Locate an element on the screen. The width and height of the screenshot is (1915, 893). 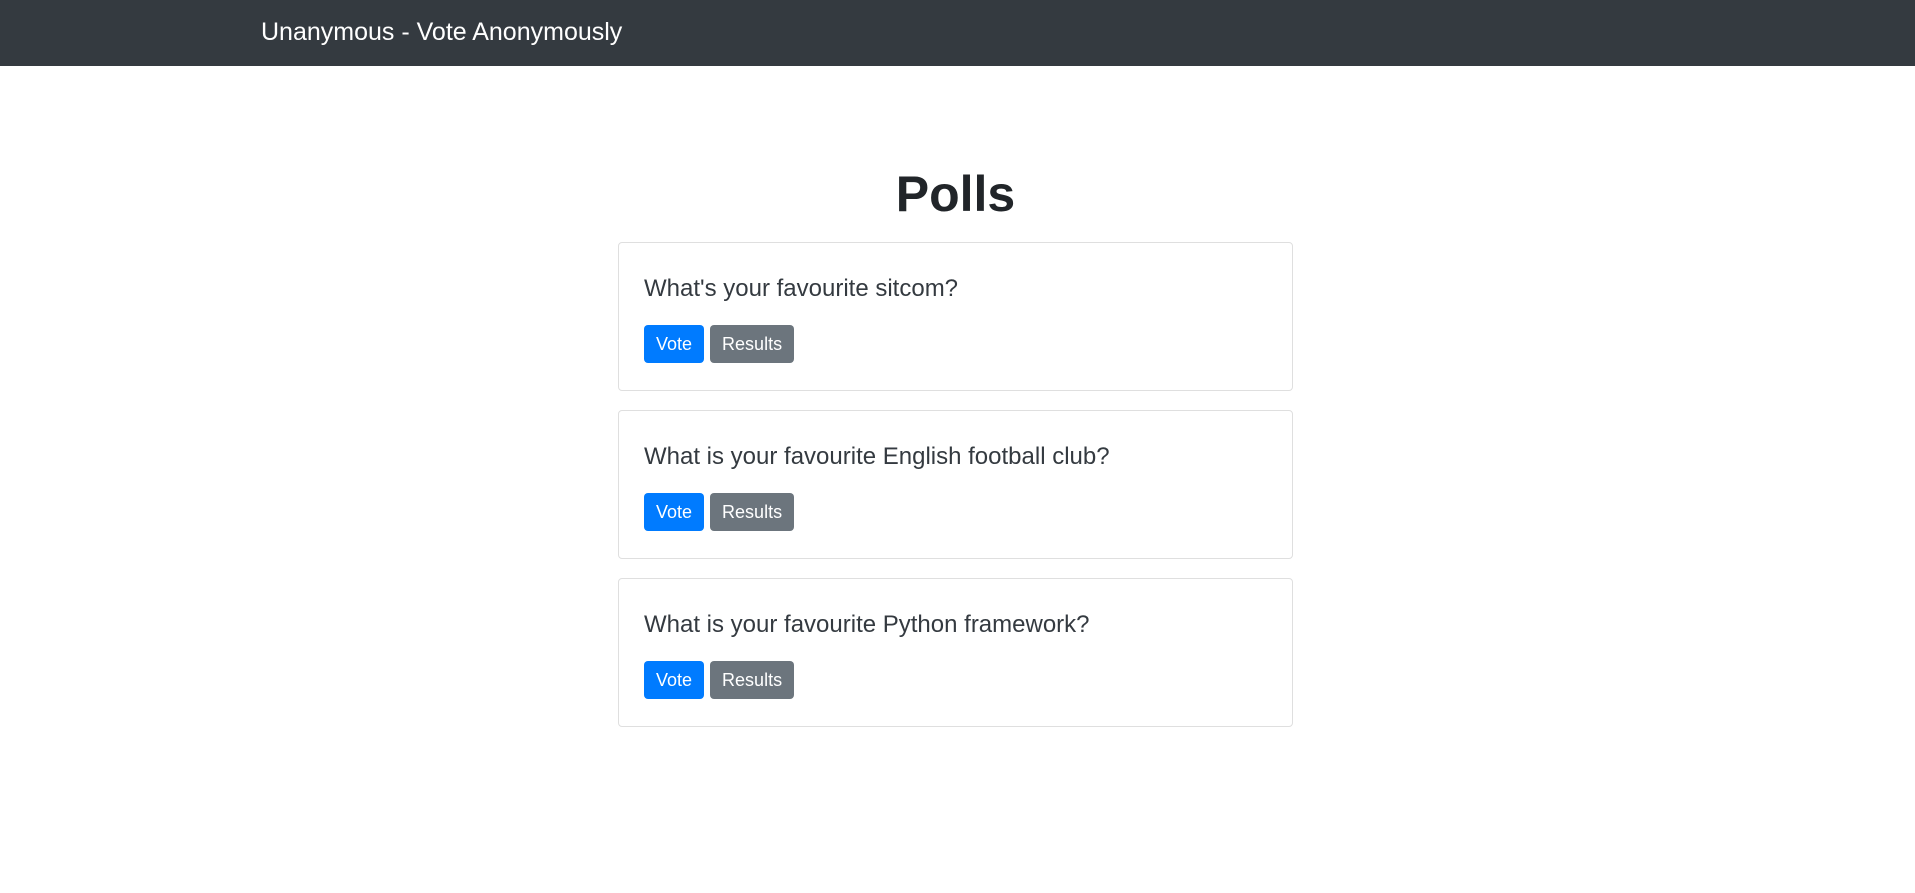
top-navbar: Unanymous - Vote Anonymously is located at coordinates (957, 33).